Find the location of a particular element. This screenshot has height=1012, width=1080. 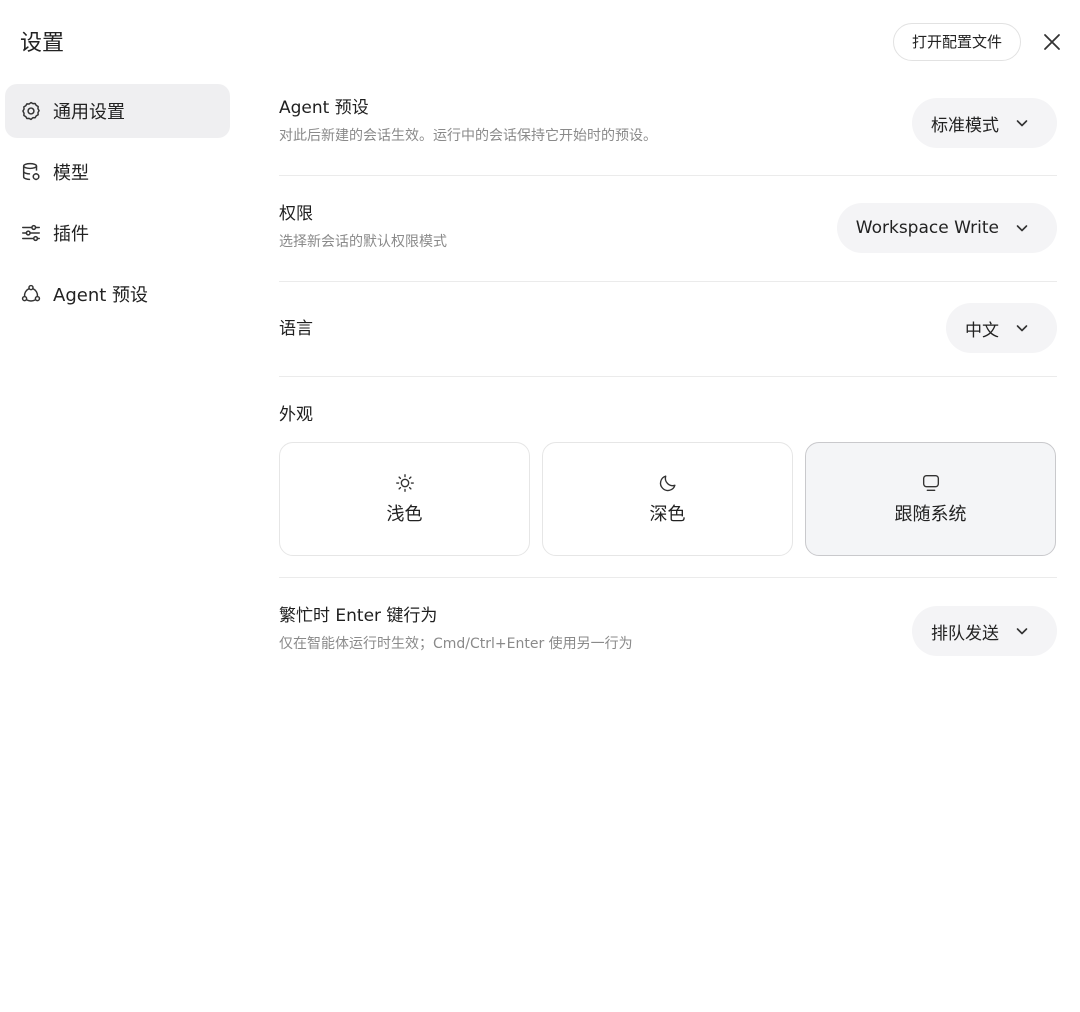

page-title: 设置 is located at coordinates (42, 43).